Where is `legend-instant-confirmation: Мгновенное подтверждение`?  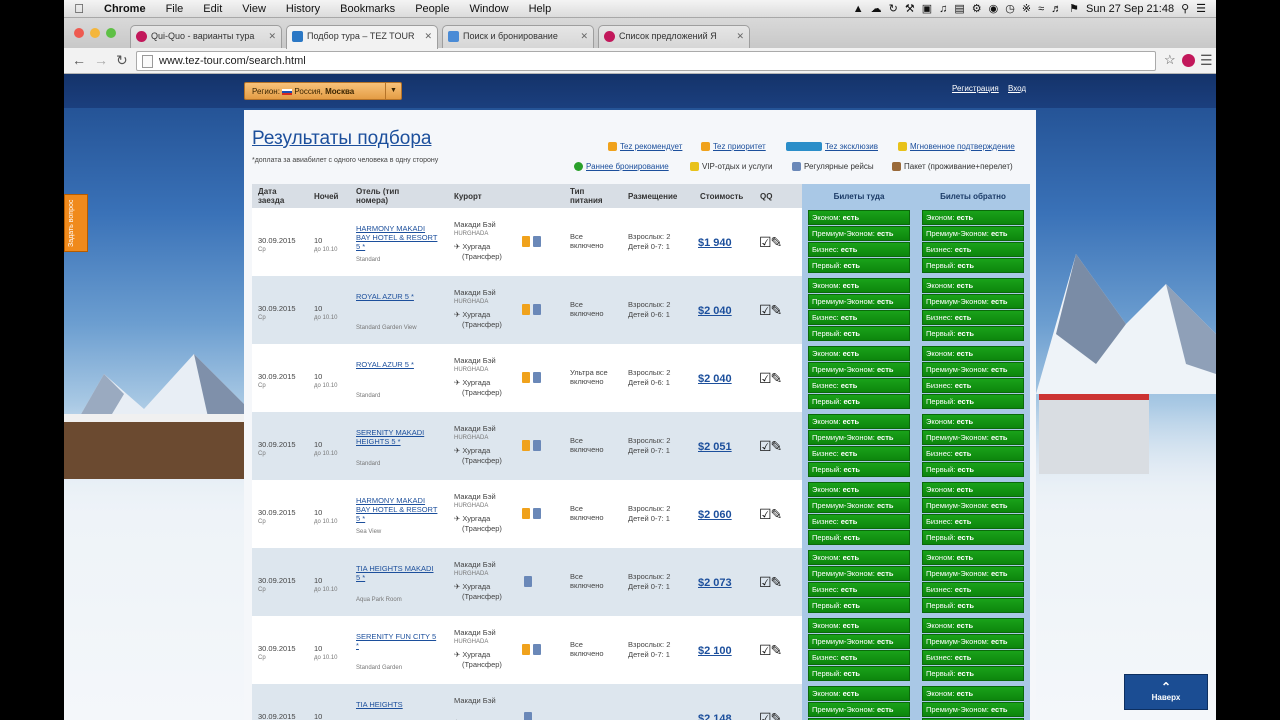 legend-instant-confirmation: Мгновенное подтверждение is located at coordinates (956, 147).